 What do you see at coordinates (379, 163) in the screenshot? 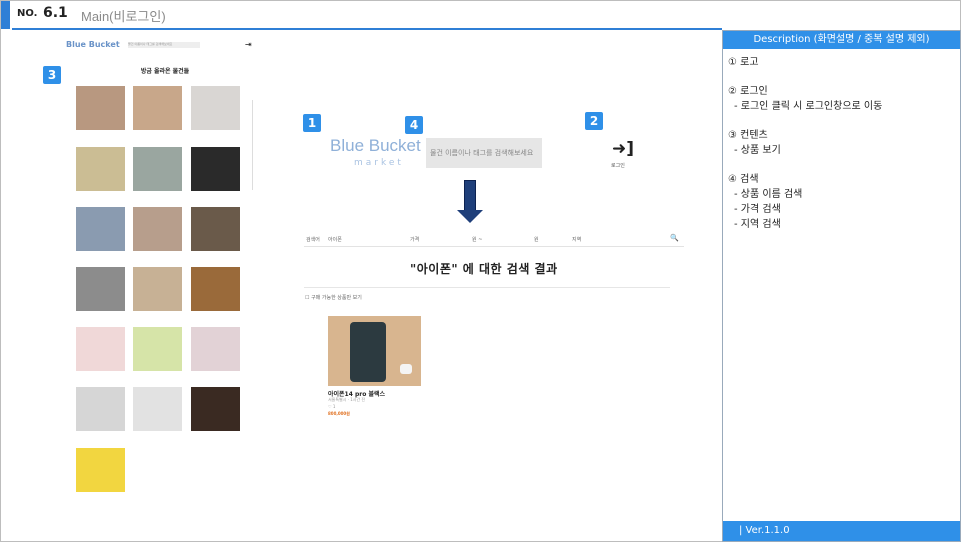
I see `logo-subtitle: market` at bounding box center [379, 163].